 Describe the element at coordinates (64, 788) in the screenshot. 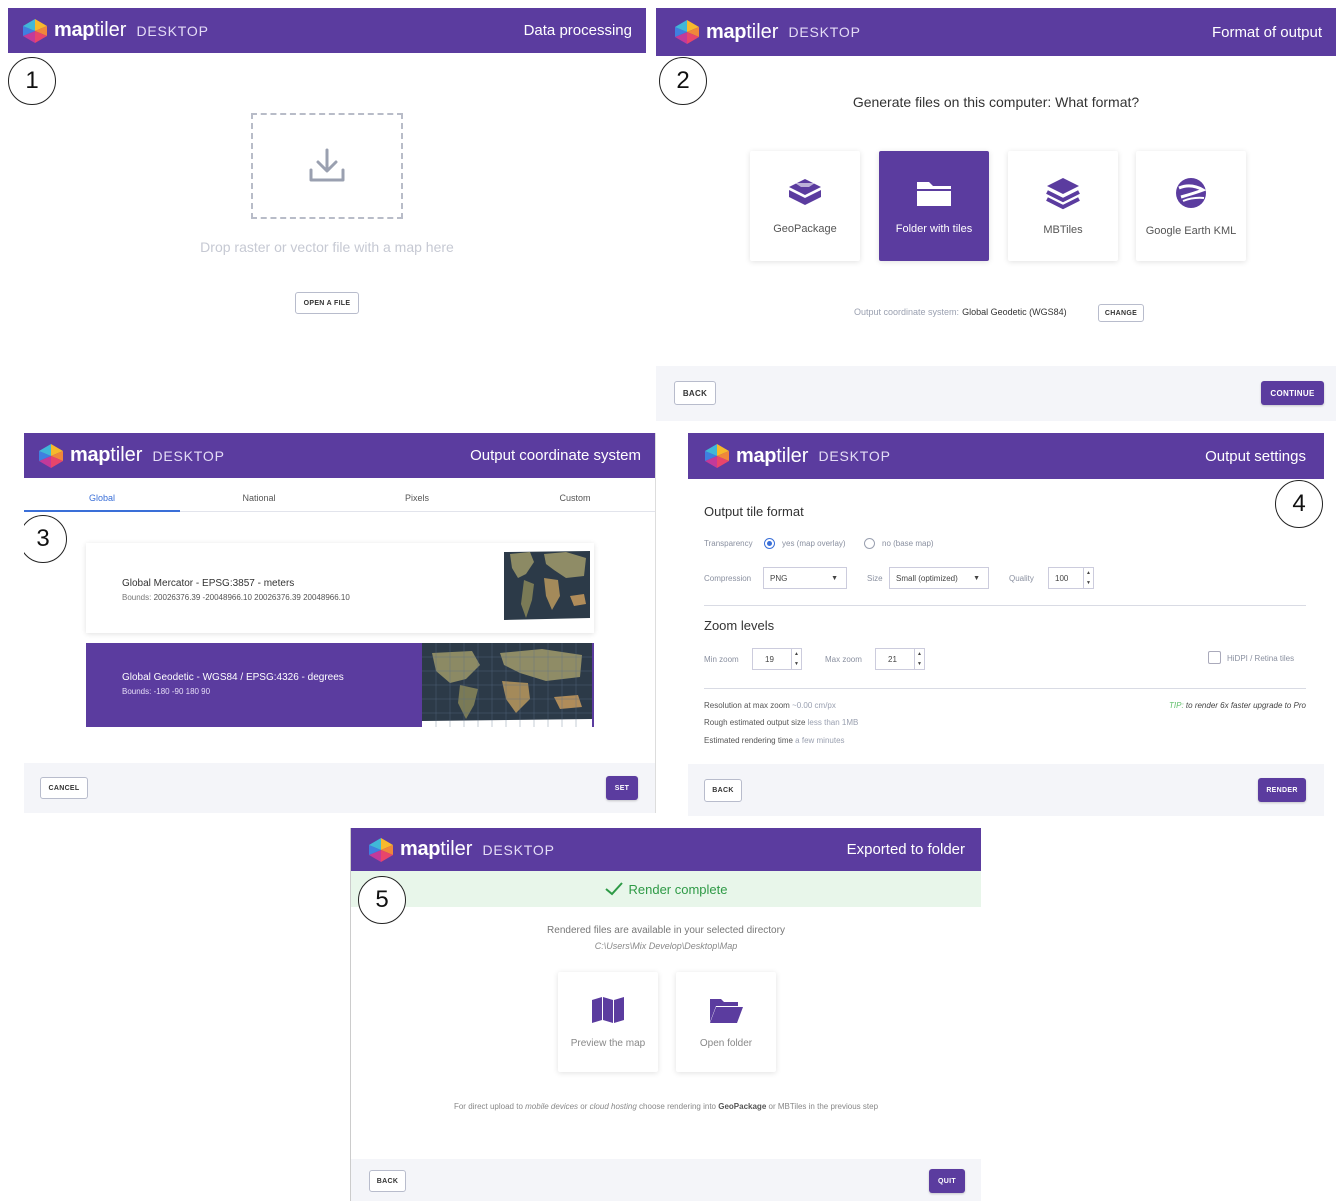

I see `cancel-button: CANCEL` at that location.